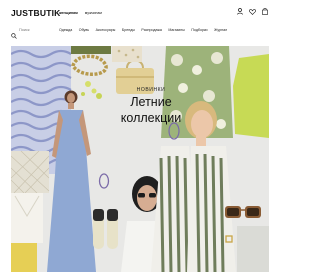 This screenshot has height=280, width=320. What do you see at coordinates (91, 50) in the screenshot?
I see `olive-fabric` at bounding box center [91, 50].